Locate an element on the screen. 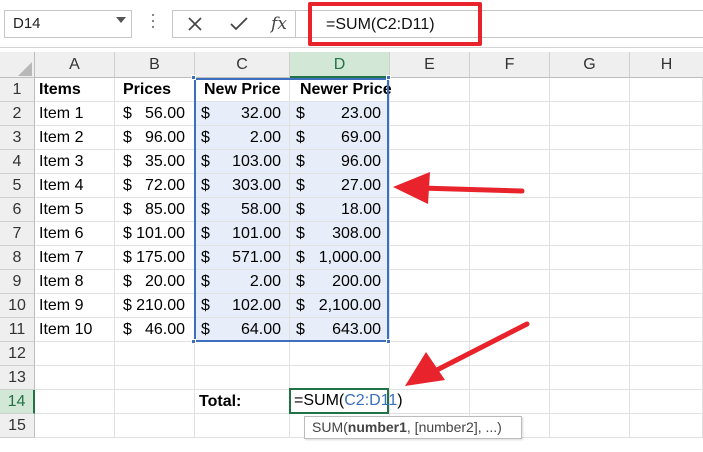  arrow-icon-formula is located at coordinates (467, 353).